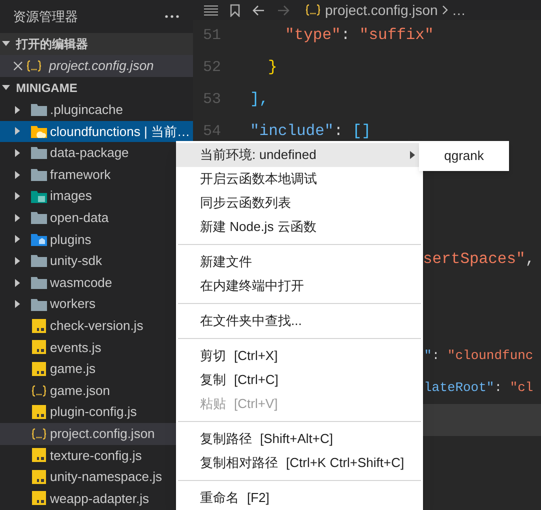 Image resolution: width=541 pixels, height=510 pixels. I want to click on menu-item: qgrank, so click(464, 156).